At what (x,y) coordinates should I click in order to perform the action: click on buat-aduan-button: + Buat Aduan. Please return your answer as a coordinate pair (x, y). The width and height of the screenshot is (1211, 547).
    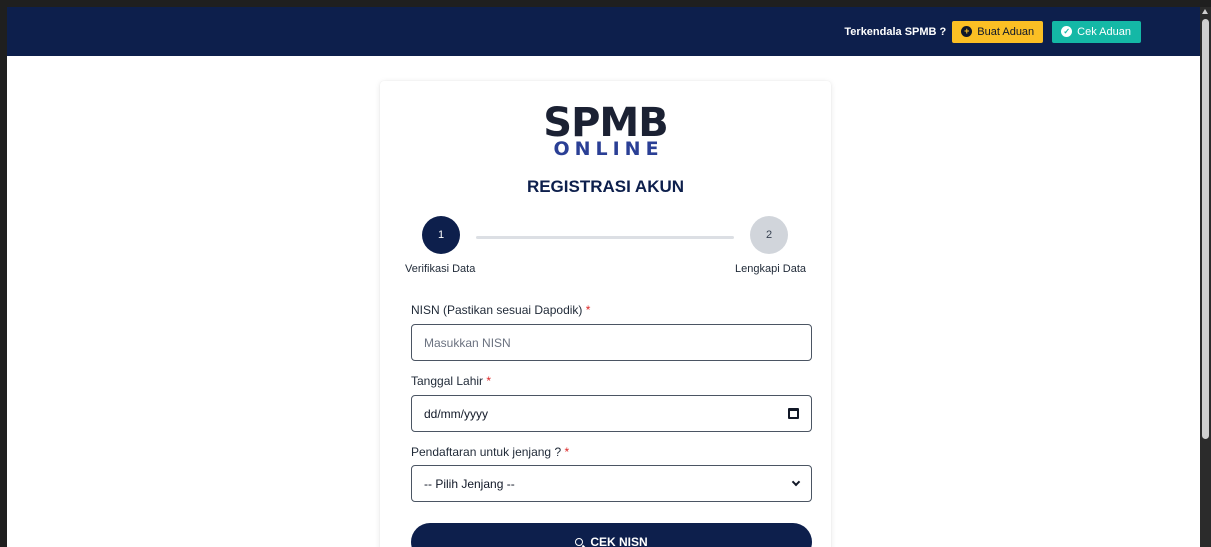
    Looking at the image, I should click on (998, 31).